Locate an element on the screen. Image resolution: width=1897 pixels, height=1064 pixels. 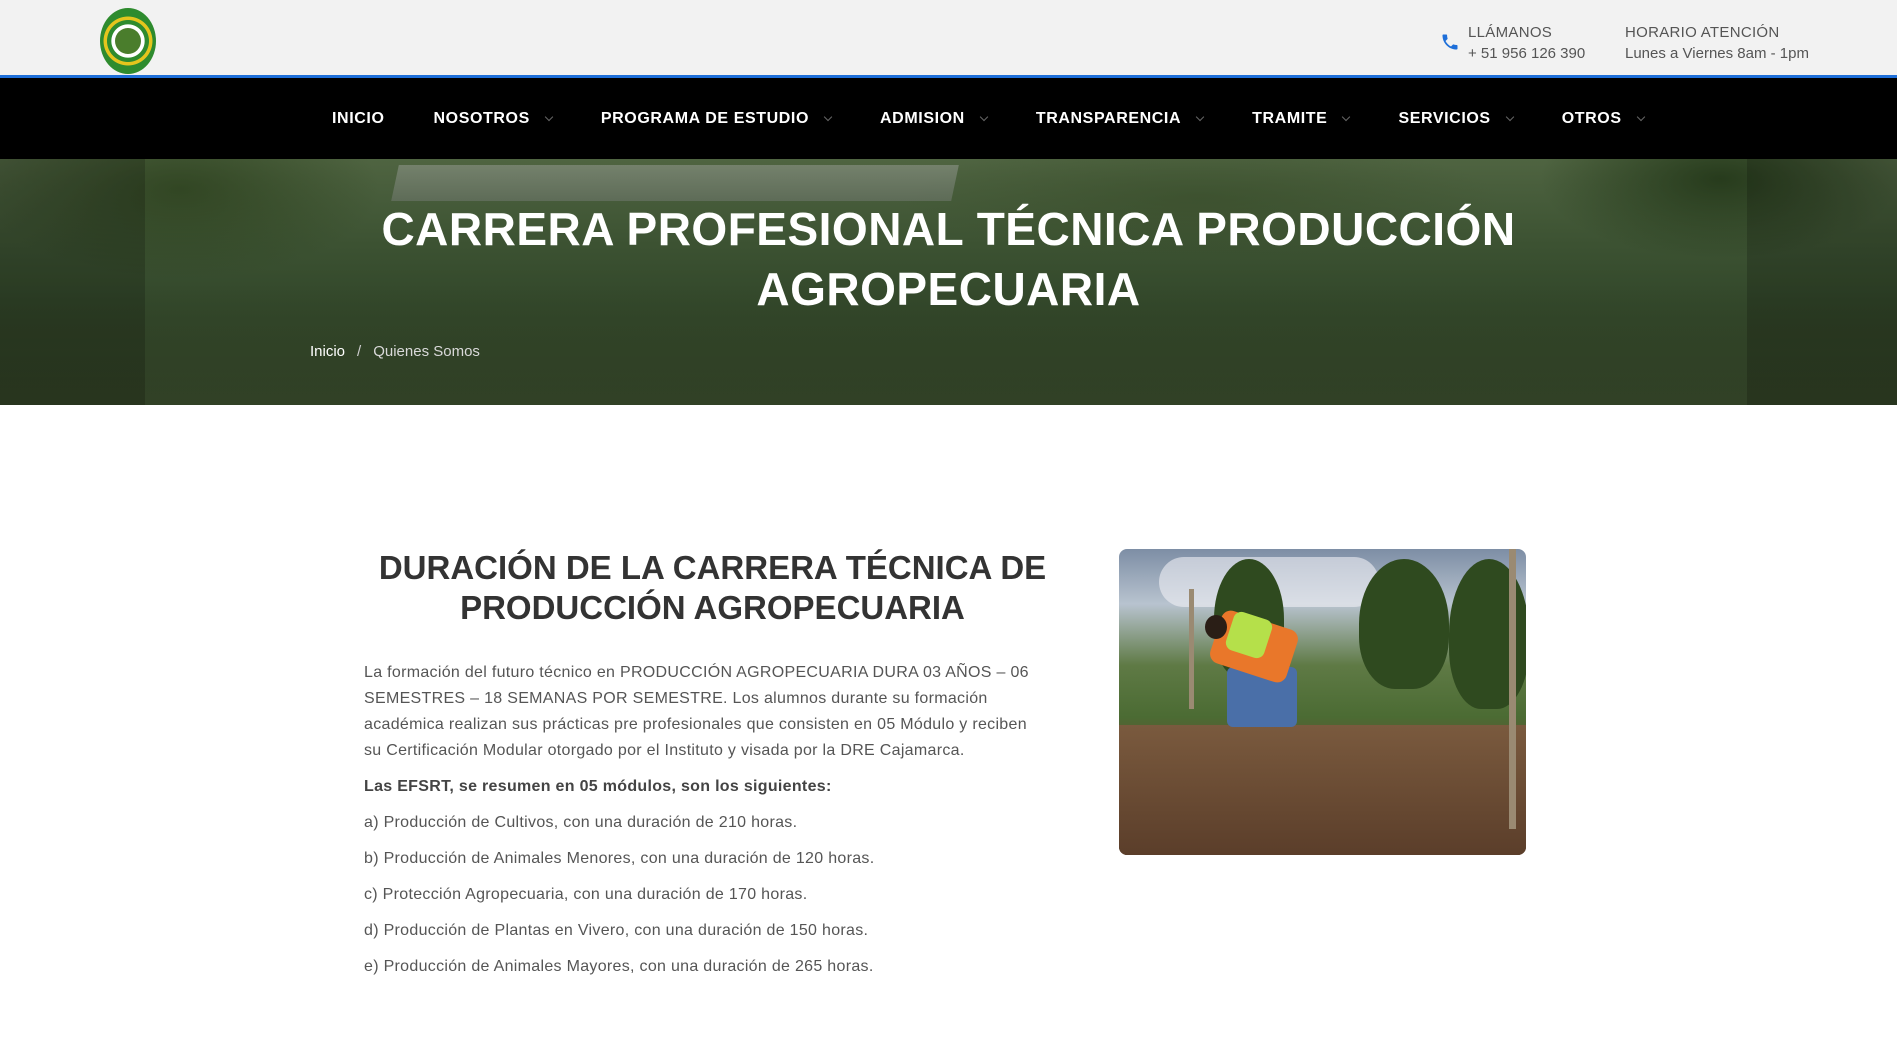
phone-icon is located at coordinates (1450, 42).